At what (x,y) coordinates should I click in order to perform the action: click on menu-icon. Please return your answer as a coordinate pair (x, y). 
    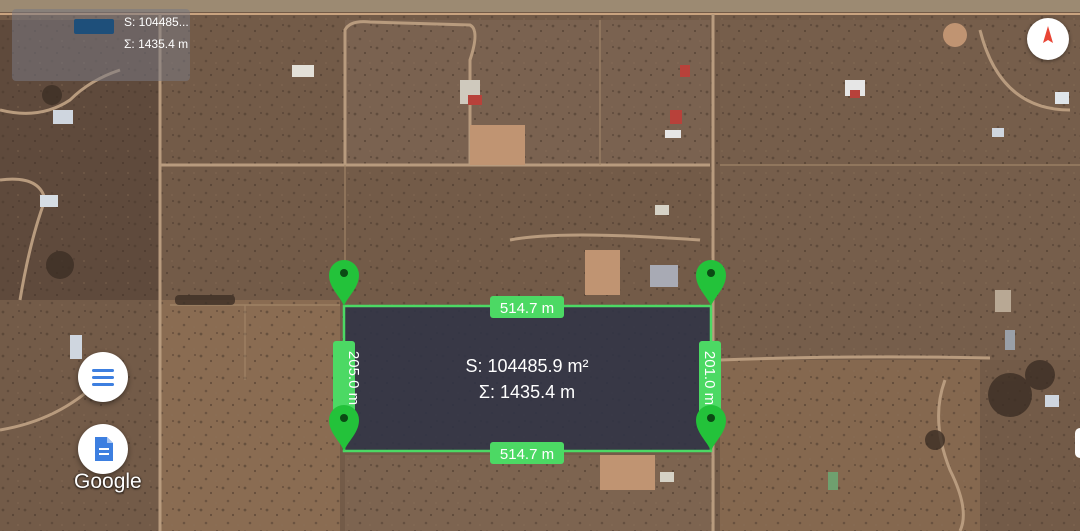
    Looking at the image, I should click on (103, 377).